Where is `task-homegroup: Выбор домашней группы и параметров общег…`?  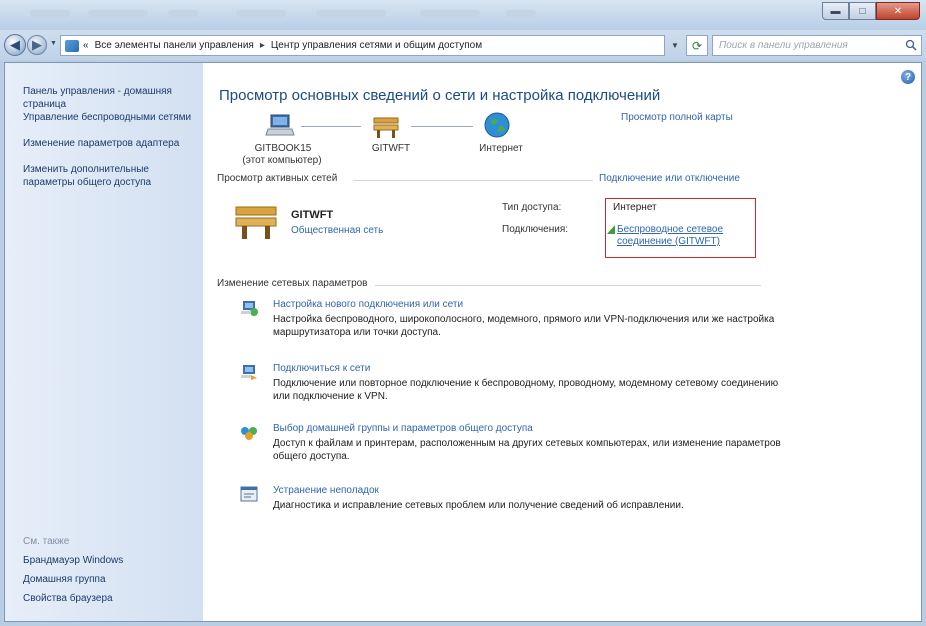 task-homegroup: Выбор домашней группы и параметров общег… is located at coordinates (499, 443).